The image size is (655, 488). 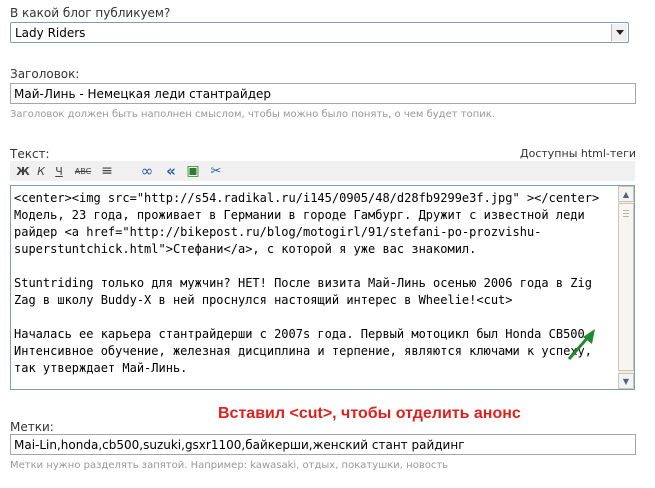 What do you see at coordinates (171, 171) in the screenshot?
I see `quote-icon: «` at bounding box center [171, 171].